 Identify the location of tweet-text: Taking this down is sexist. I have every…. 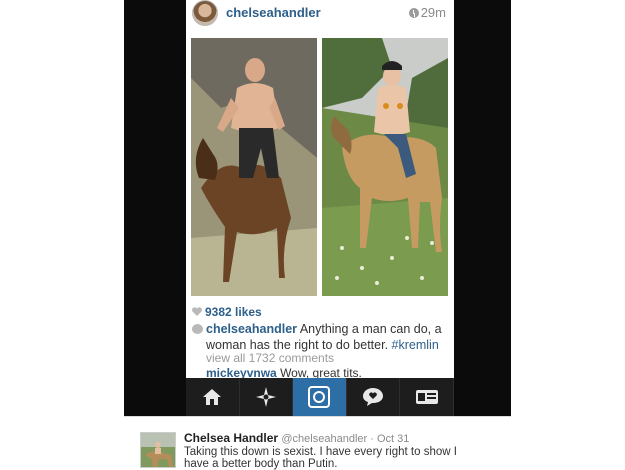
(320, 458).